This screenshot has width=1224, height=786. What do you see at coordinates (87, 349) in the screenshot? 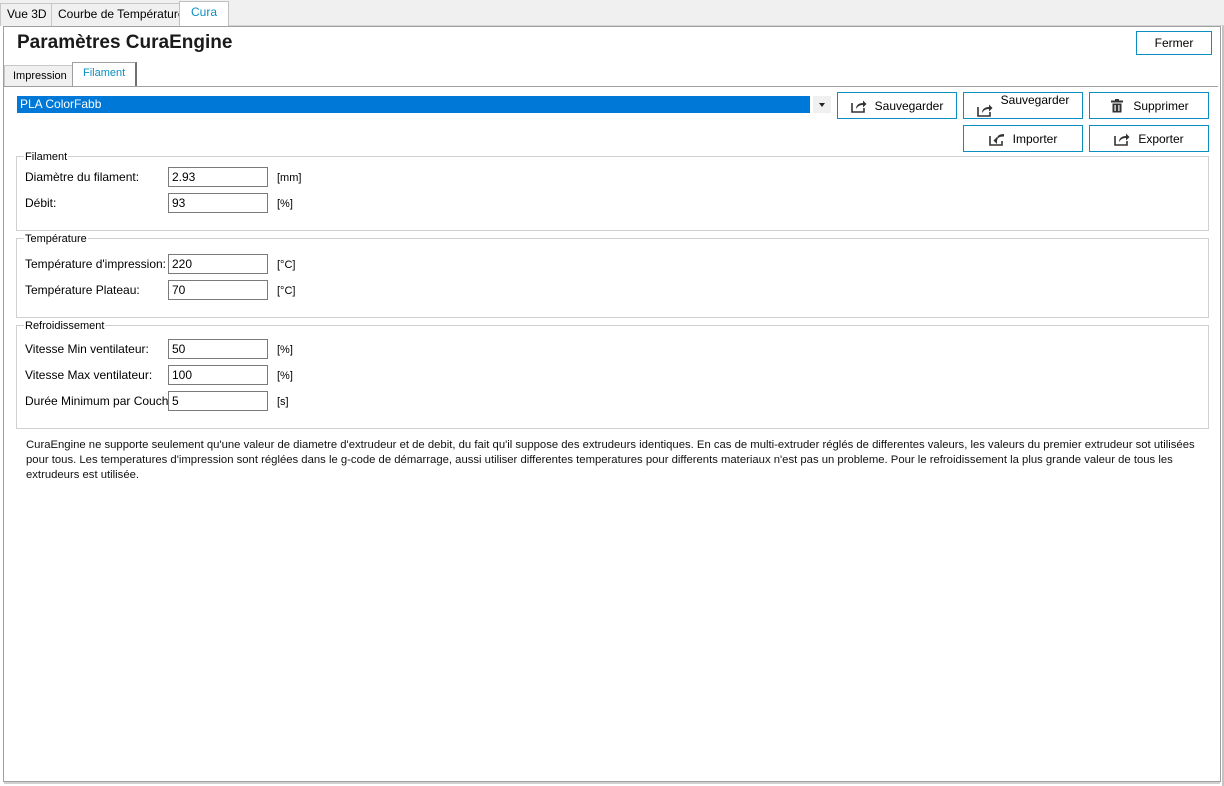
I see `fan-min-label: Vitesse Min ventilateur:` at bounding box center [87, 349].